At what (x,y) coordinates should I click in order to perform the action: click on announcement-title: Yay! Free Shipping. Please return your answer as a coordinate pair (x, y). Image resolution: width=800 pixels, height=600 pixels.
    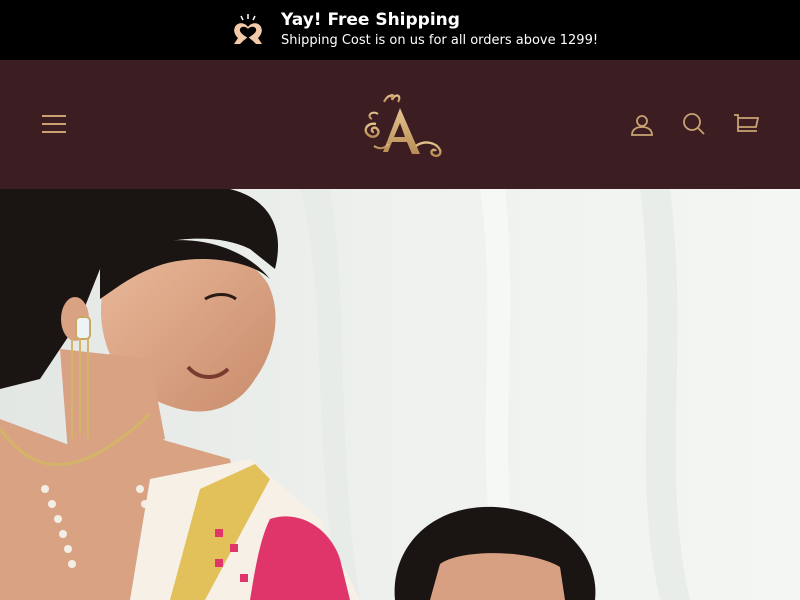
    Looking at the image, I should click on (370, 20).